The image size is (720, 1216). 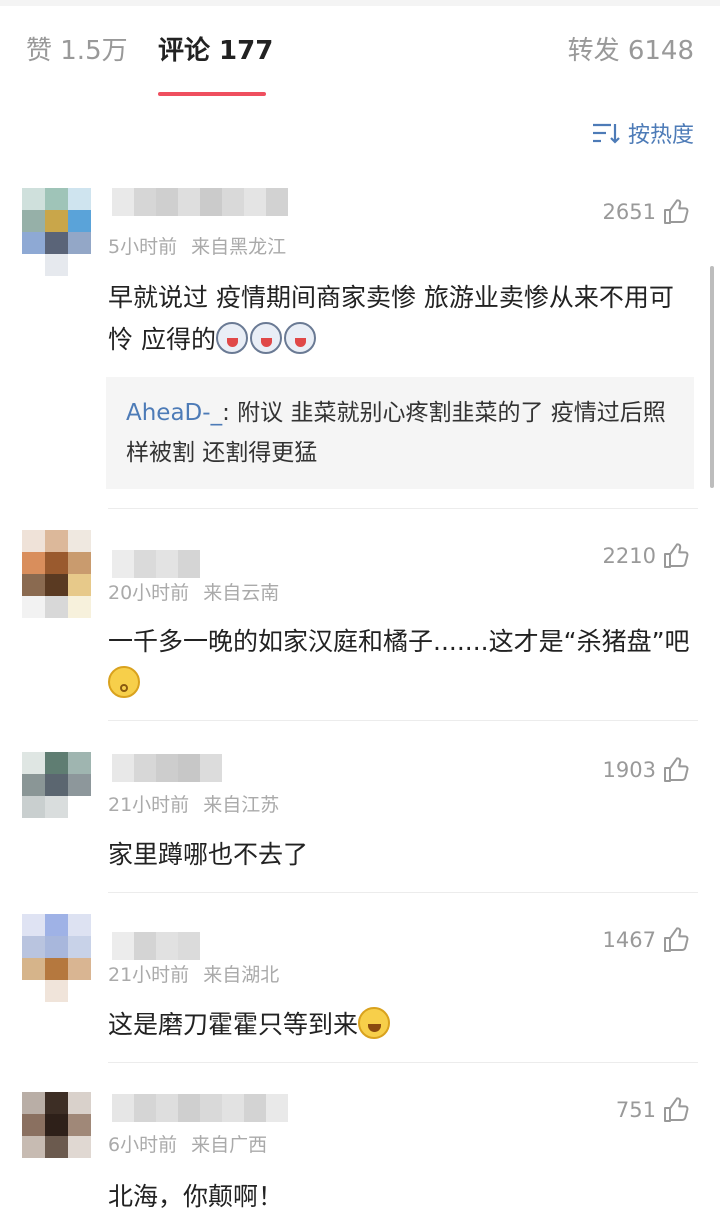 I want to click on like-button: 2210, so click(x=646, y=556).